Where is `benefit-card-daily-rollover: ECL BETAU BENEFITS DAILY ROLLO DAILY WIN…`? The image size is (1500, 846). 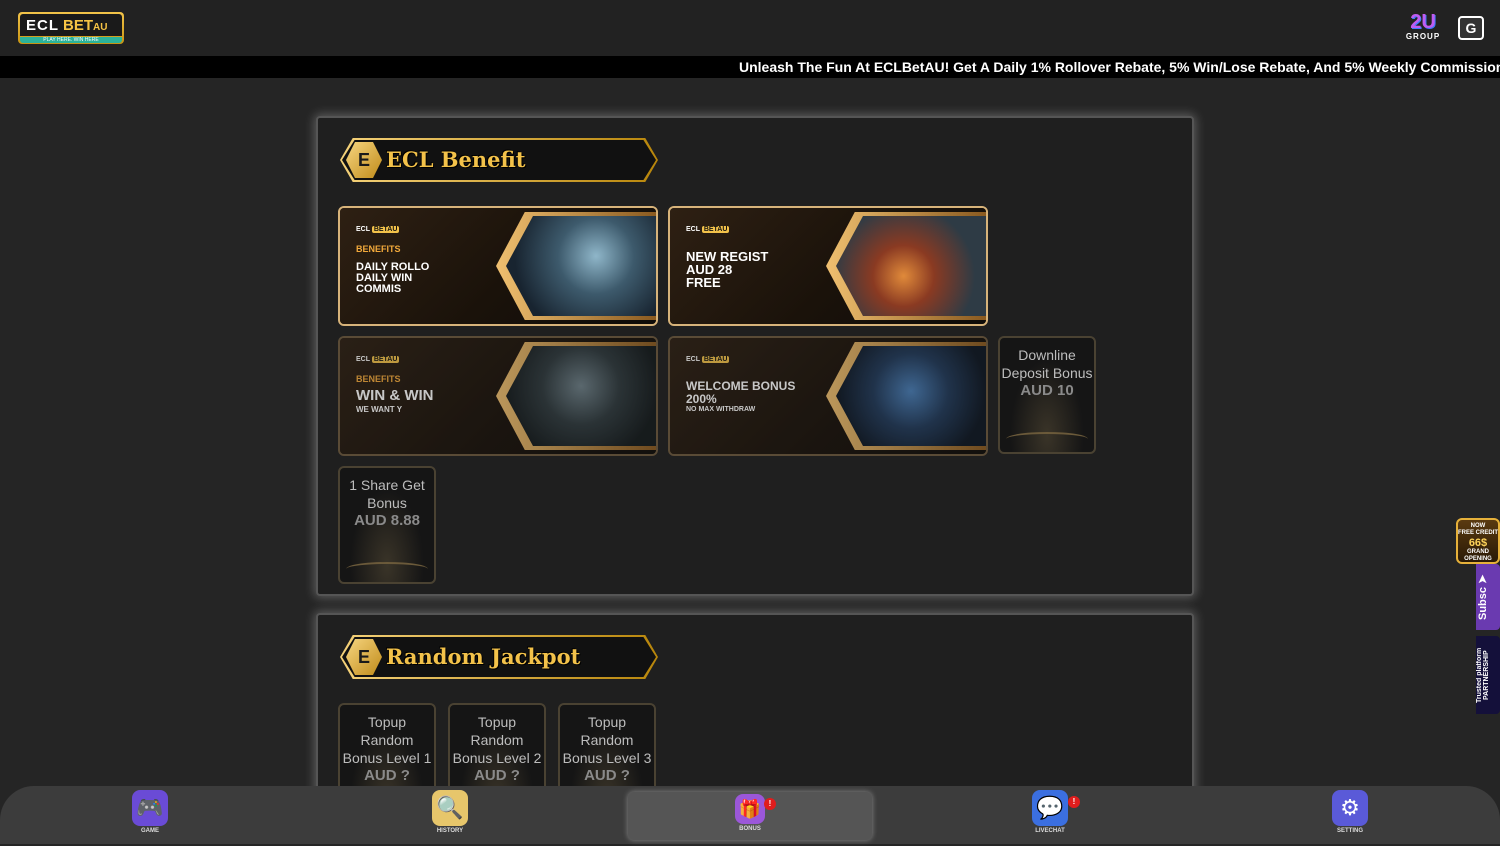
benefit-card-daily-rollover: ECL BETAU BENEFITS DAILY ROLLO DAILY WIN… is located at coordinates (498, 266).